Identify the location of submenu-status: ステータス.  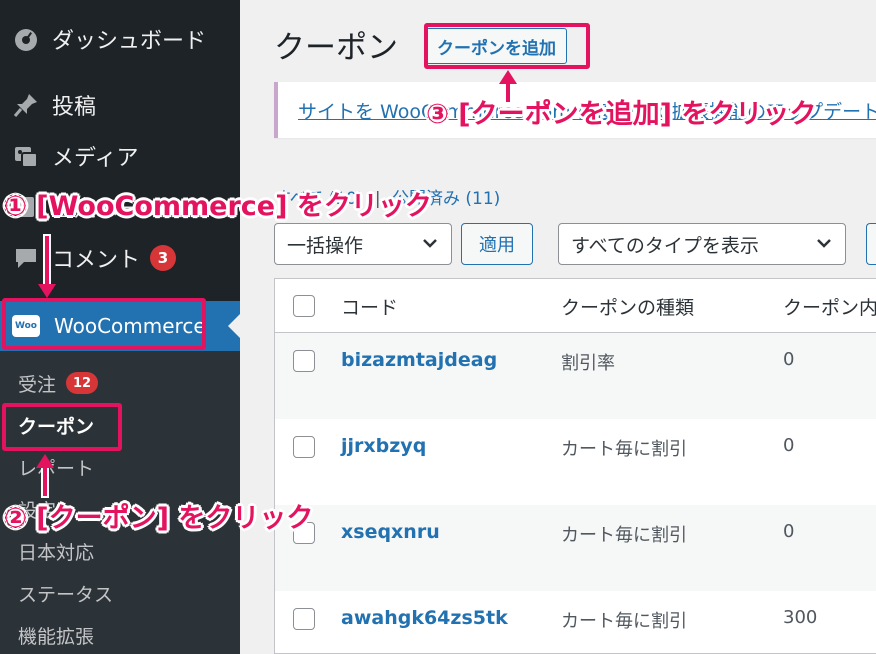
(65, 593).